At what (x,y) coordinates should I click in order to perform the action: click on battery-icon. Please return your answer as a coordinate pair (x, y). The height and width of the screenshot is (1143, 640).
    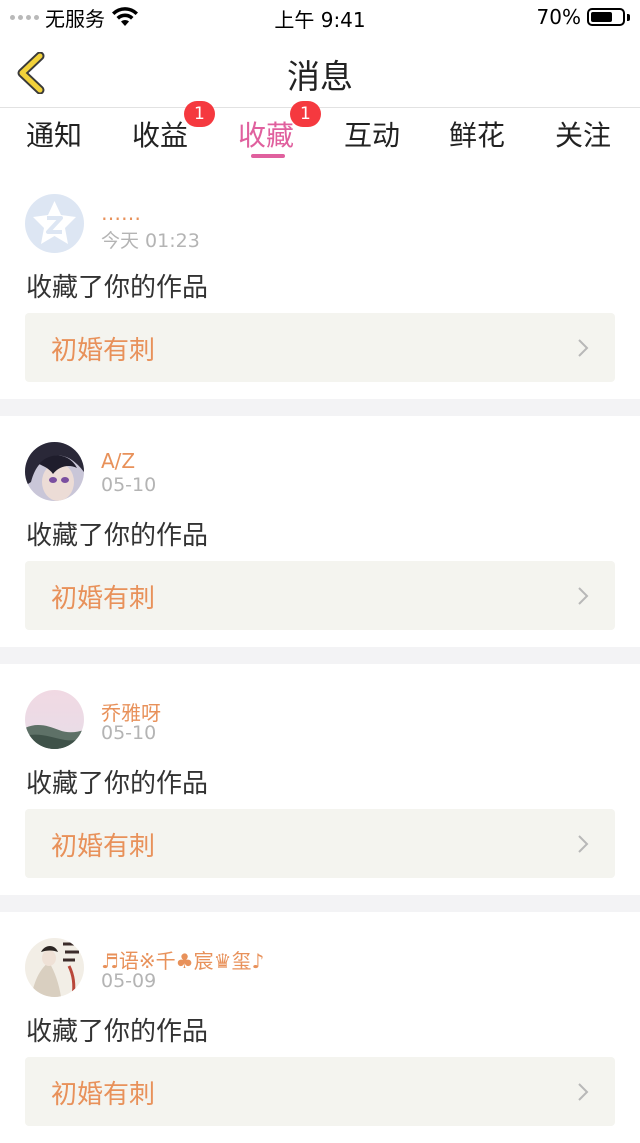
    Looking at the image, I should click on (606, 17).